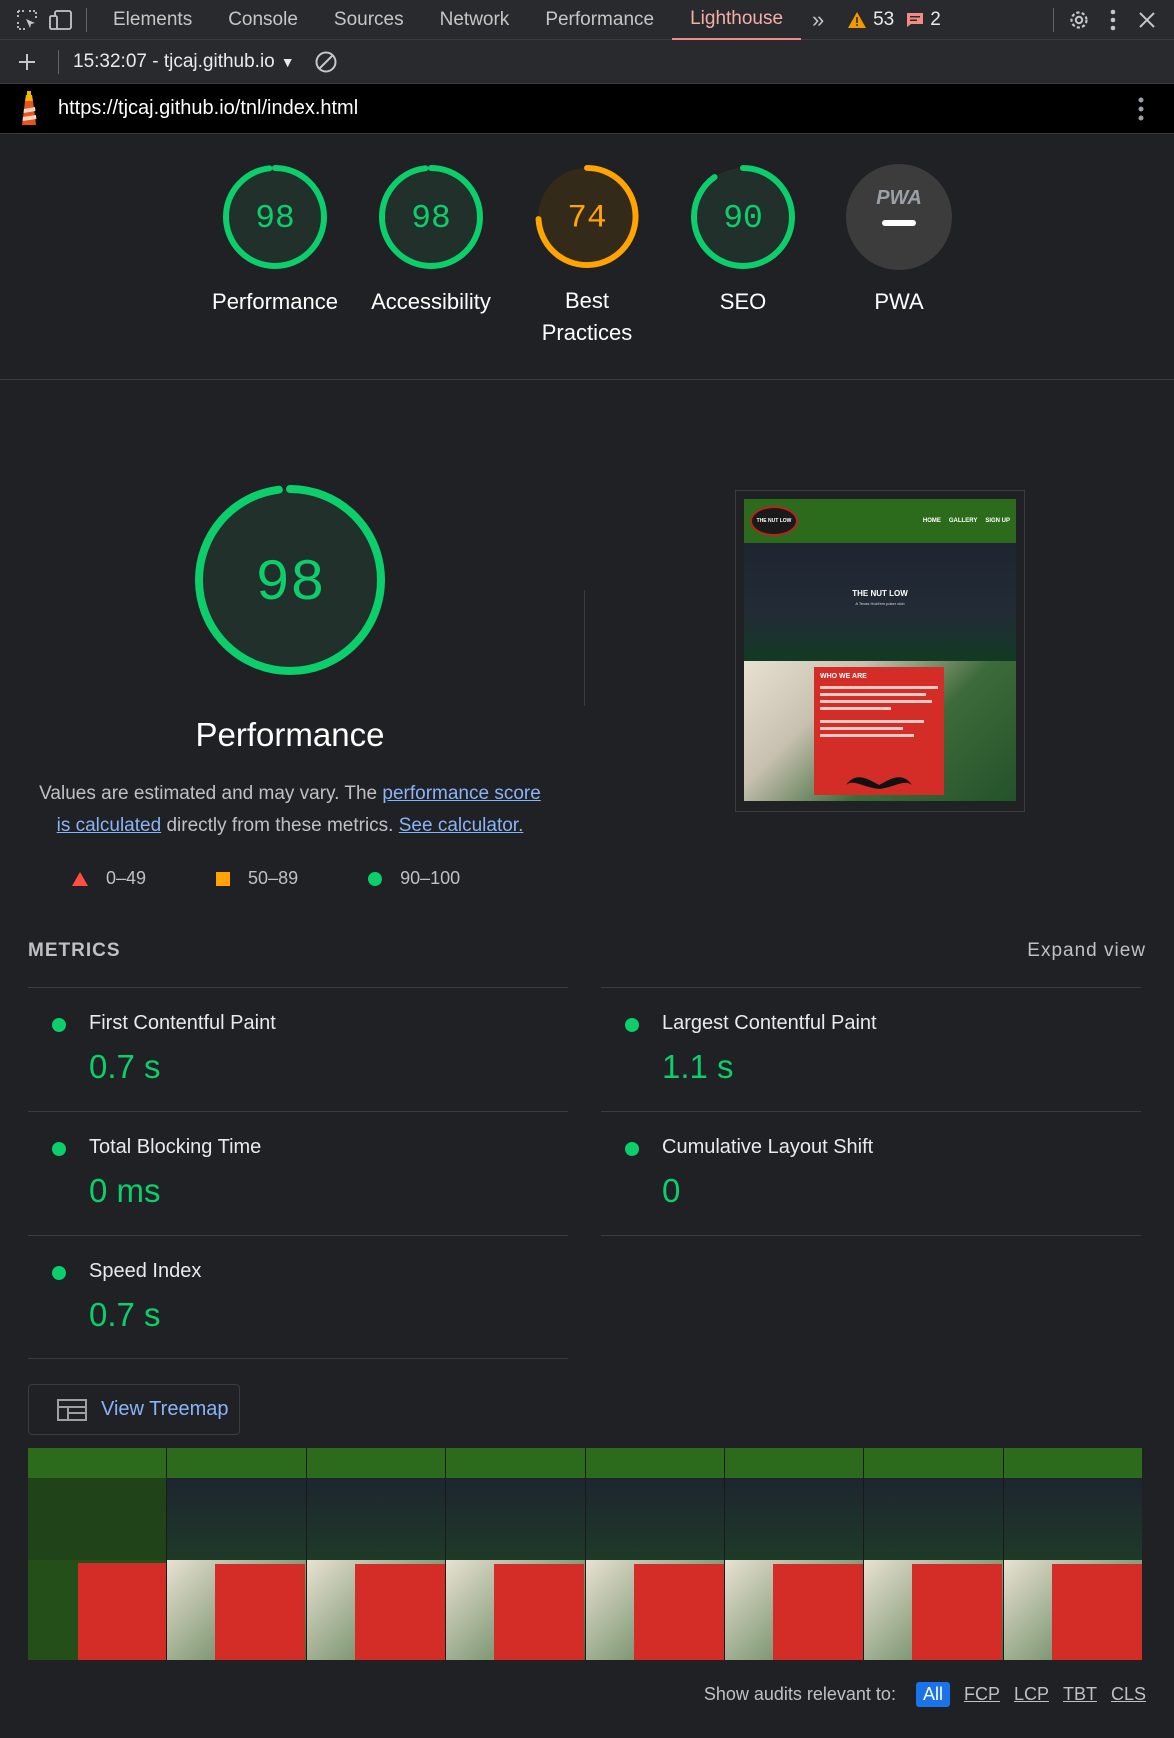 The image size is (1174, 1738). Describe the element at coordinates (375, 878) in the screenshot. I see `green-circle-icon` at that location.